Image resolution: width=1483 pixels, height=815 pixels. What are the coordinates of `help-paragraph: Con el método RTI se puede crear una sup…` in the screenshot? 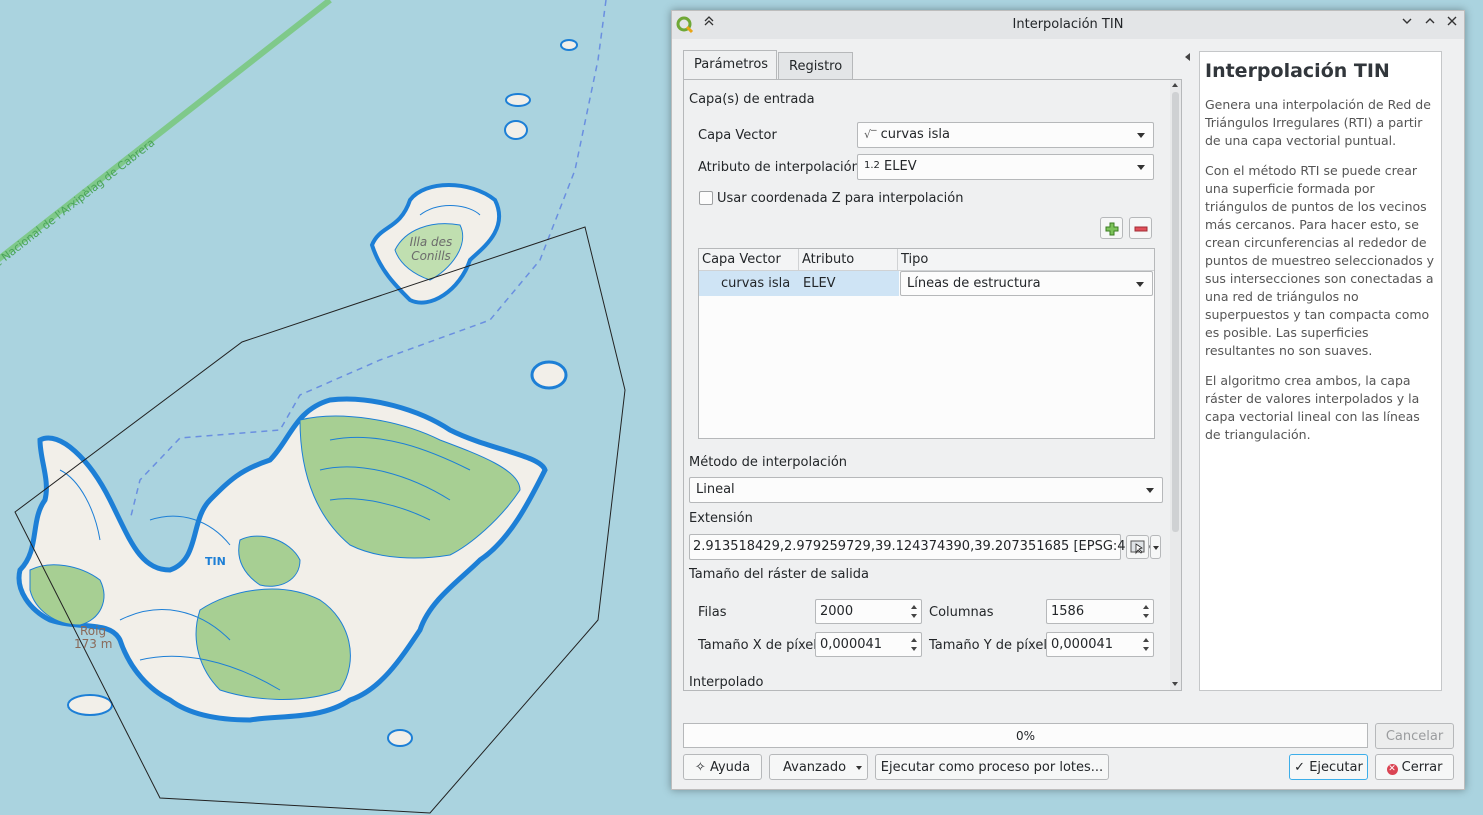 It's located at (1320, 260).